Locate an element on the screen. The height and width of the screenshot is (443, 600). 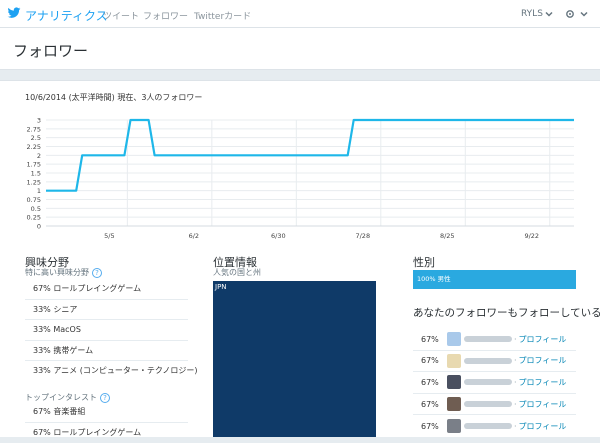
x-tick-label: 7/28 is located at coordinates (362, 236).